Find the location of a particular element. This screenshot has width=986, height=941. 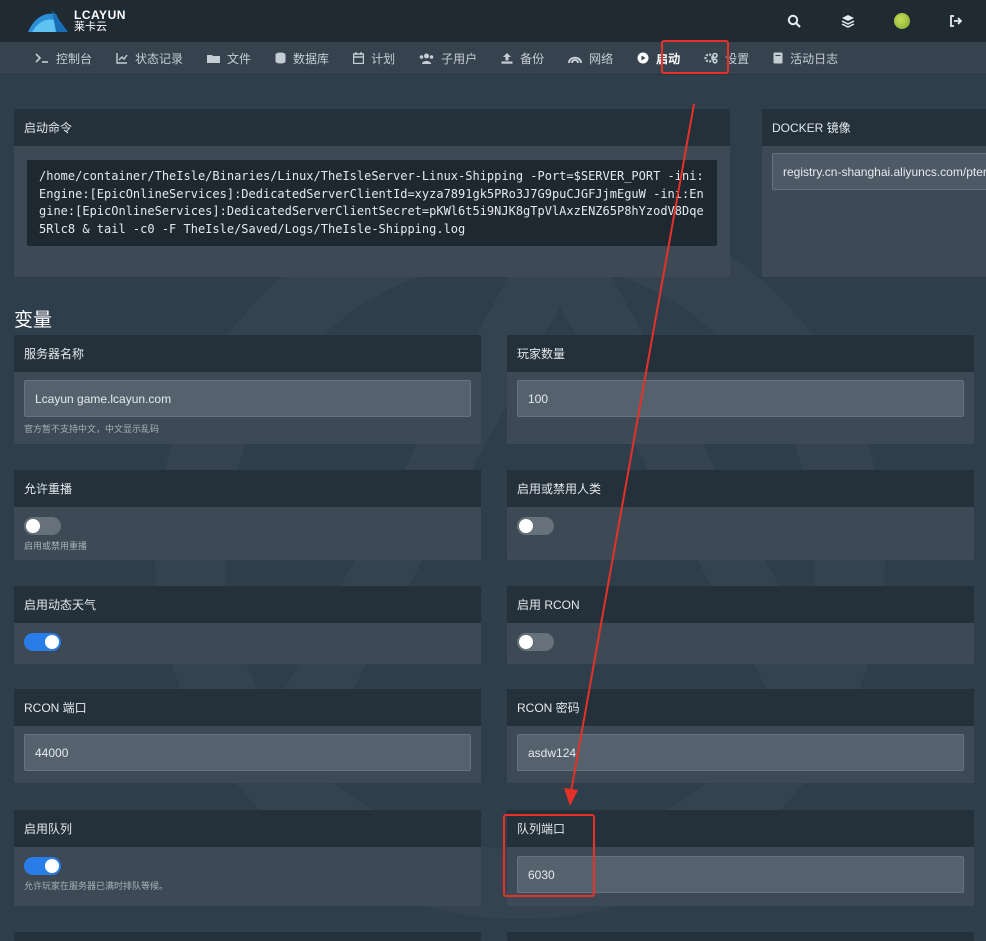

chart-icon is located at coordinates (122, 58).